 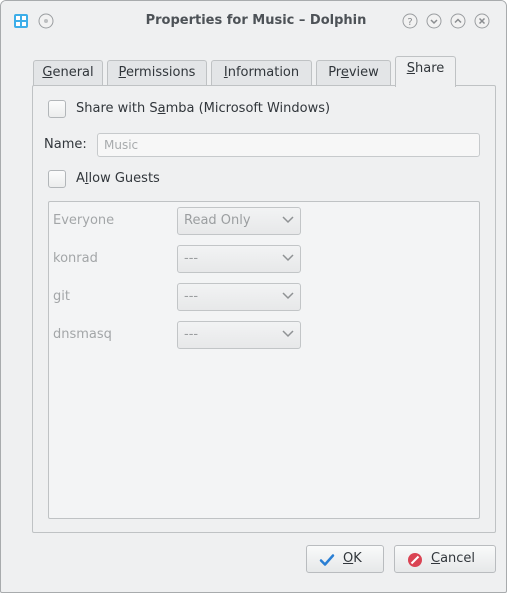 What do you see at coordinates (430, 68) in the screenshot?
I see `tab-share-label: hare` at bounding box center [430, 68].